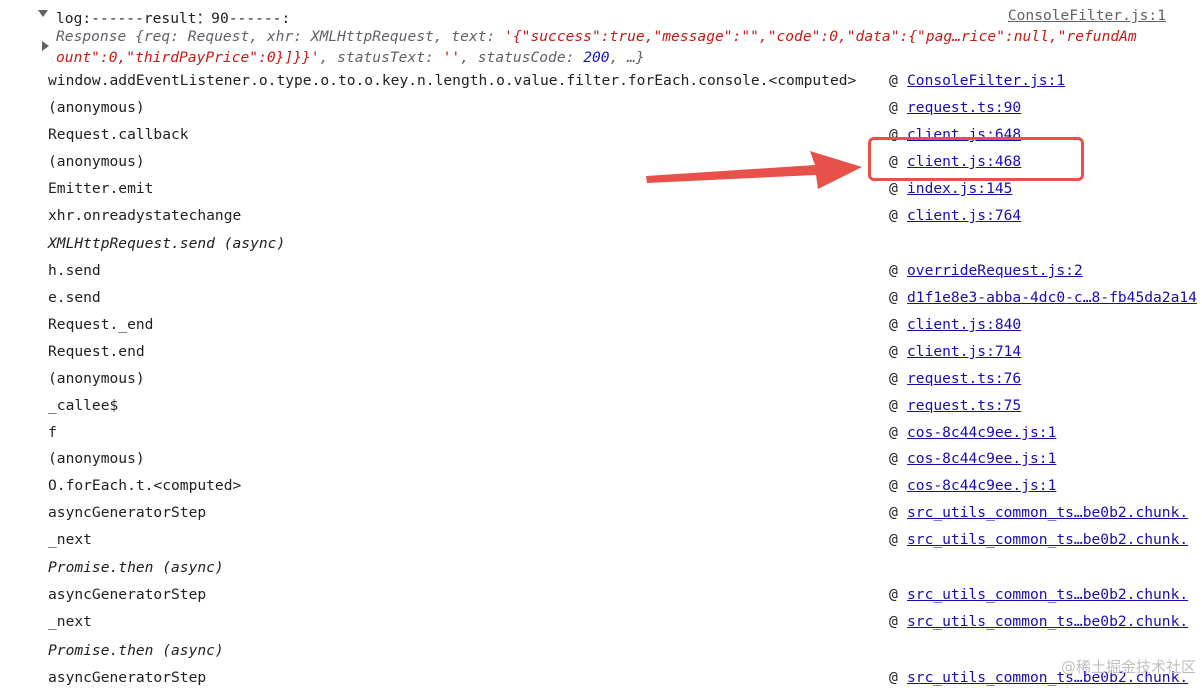 The image size is (1202, 693). What do you see at coordinates (1087, 15) in the screenshot?
I see `log-source-link: ConsoleFilter.js:1` at bounding box center [1087, 15].